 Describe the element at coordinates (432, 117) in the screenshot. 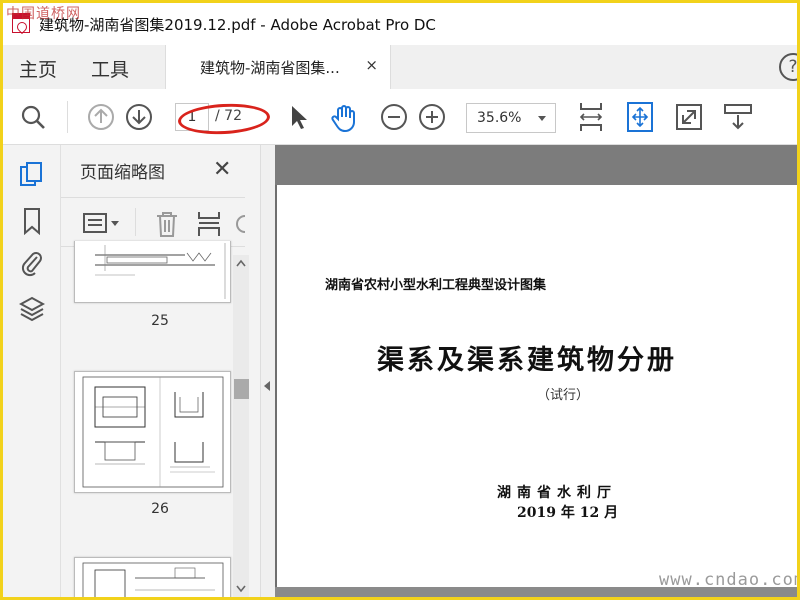

I see `zoom-in-icon` at that location.